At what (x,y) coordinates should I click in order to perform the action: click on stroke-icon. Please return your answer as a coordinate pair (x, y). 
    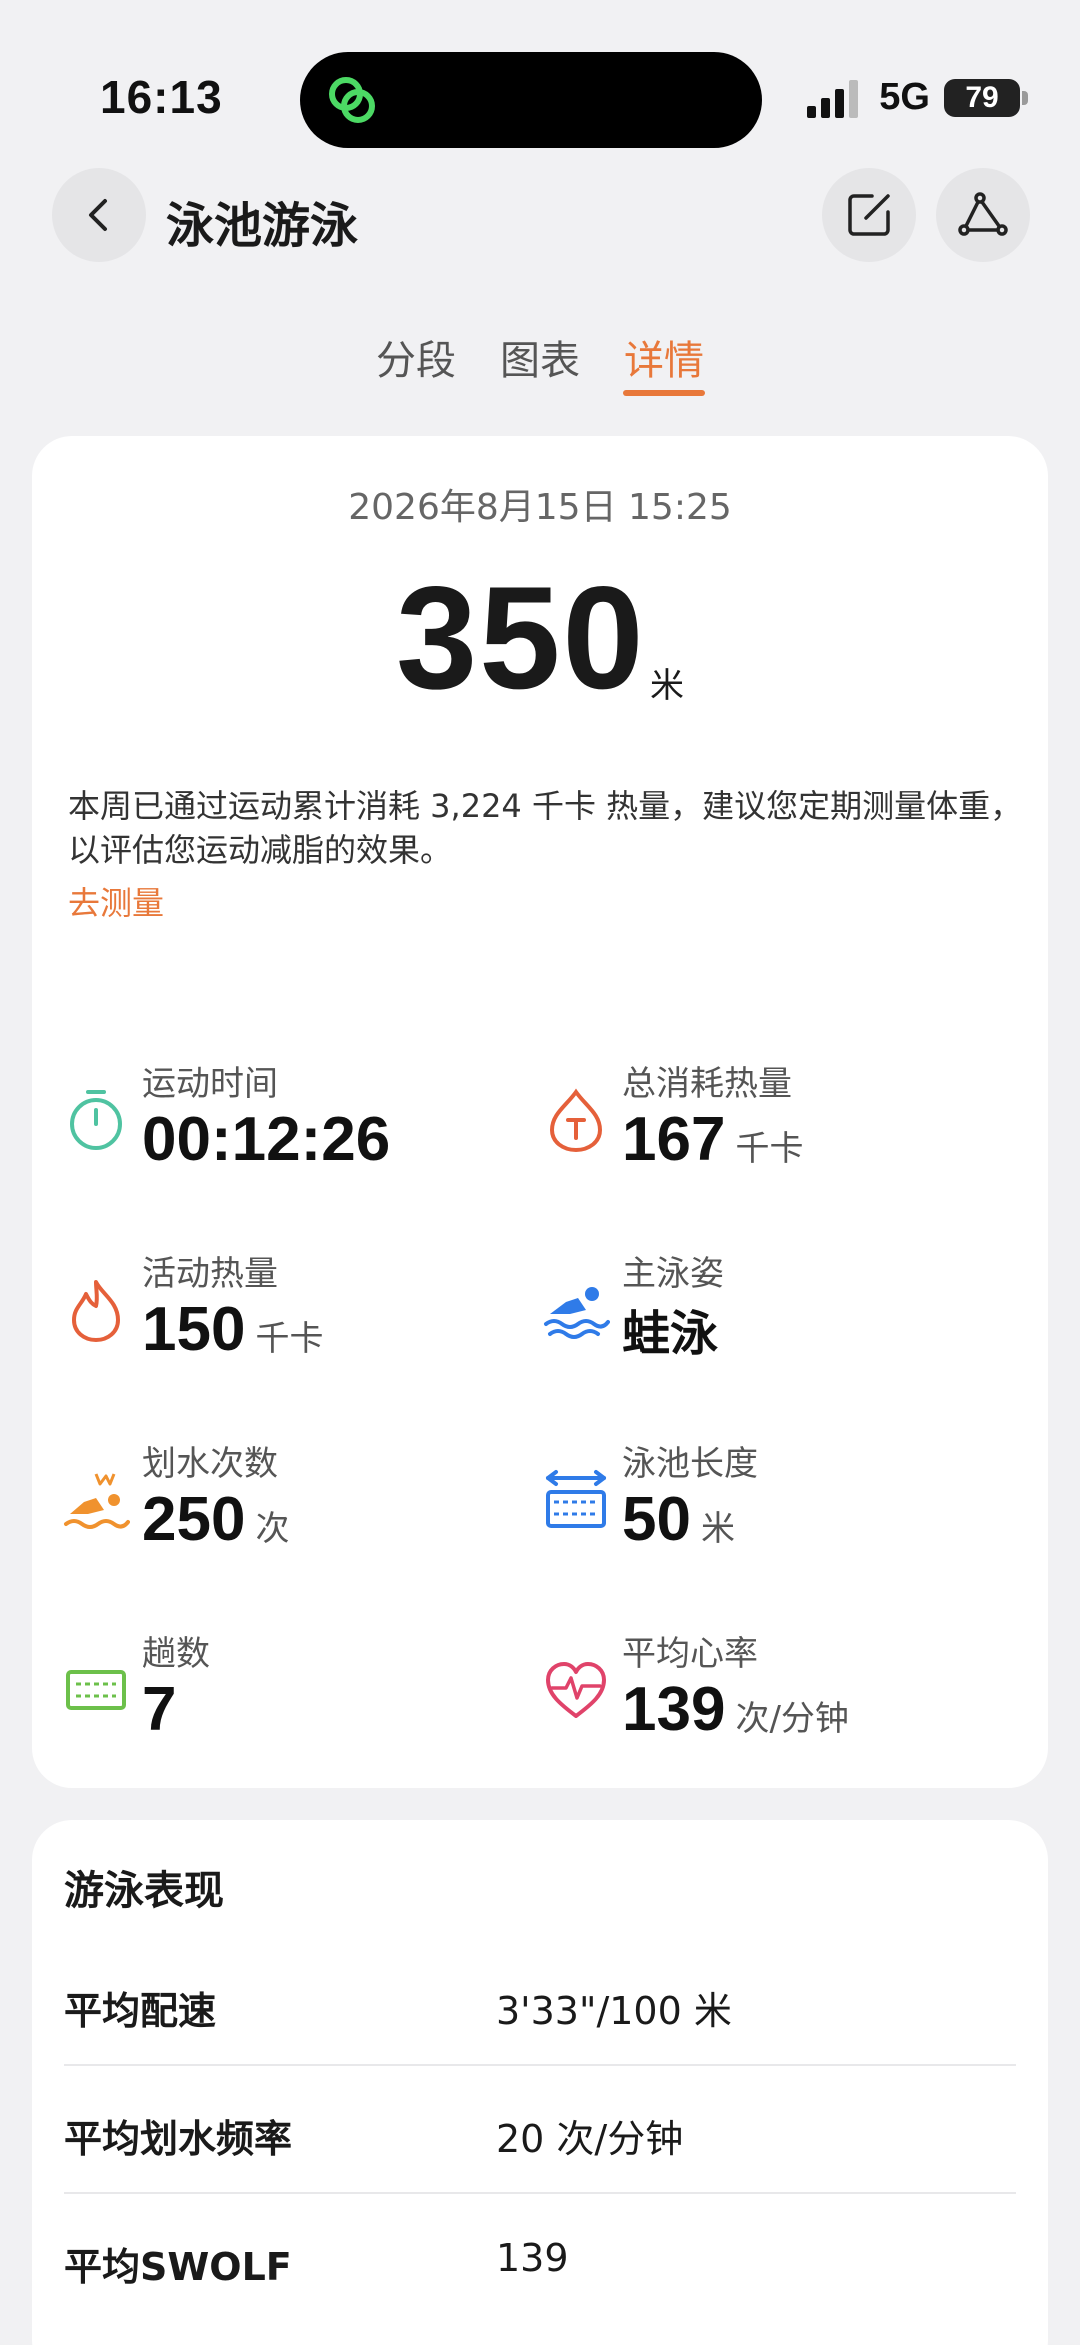
    Looking at the image, I should click on (97, 1501).